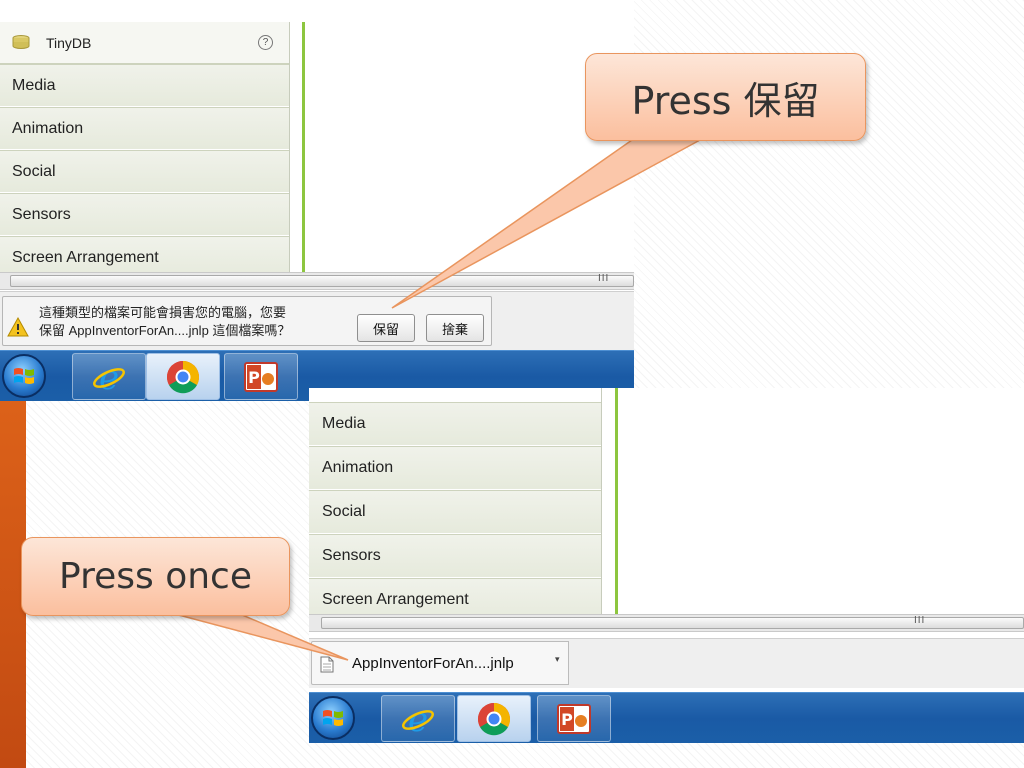 This screenshot has height=768, width=1024. I want to click on download-shelf: AppInventorForAn....jnlp ▾, so click(666, 663).